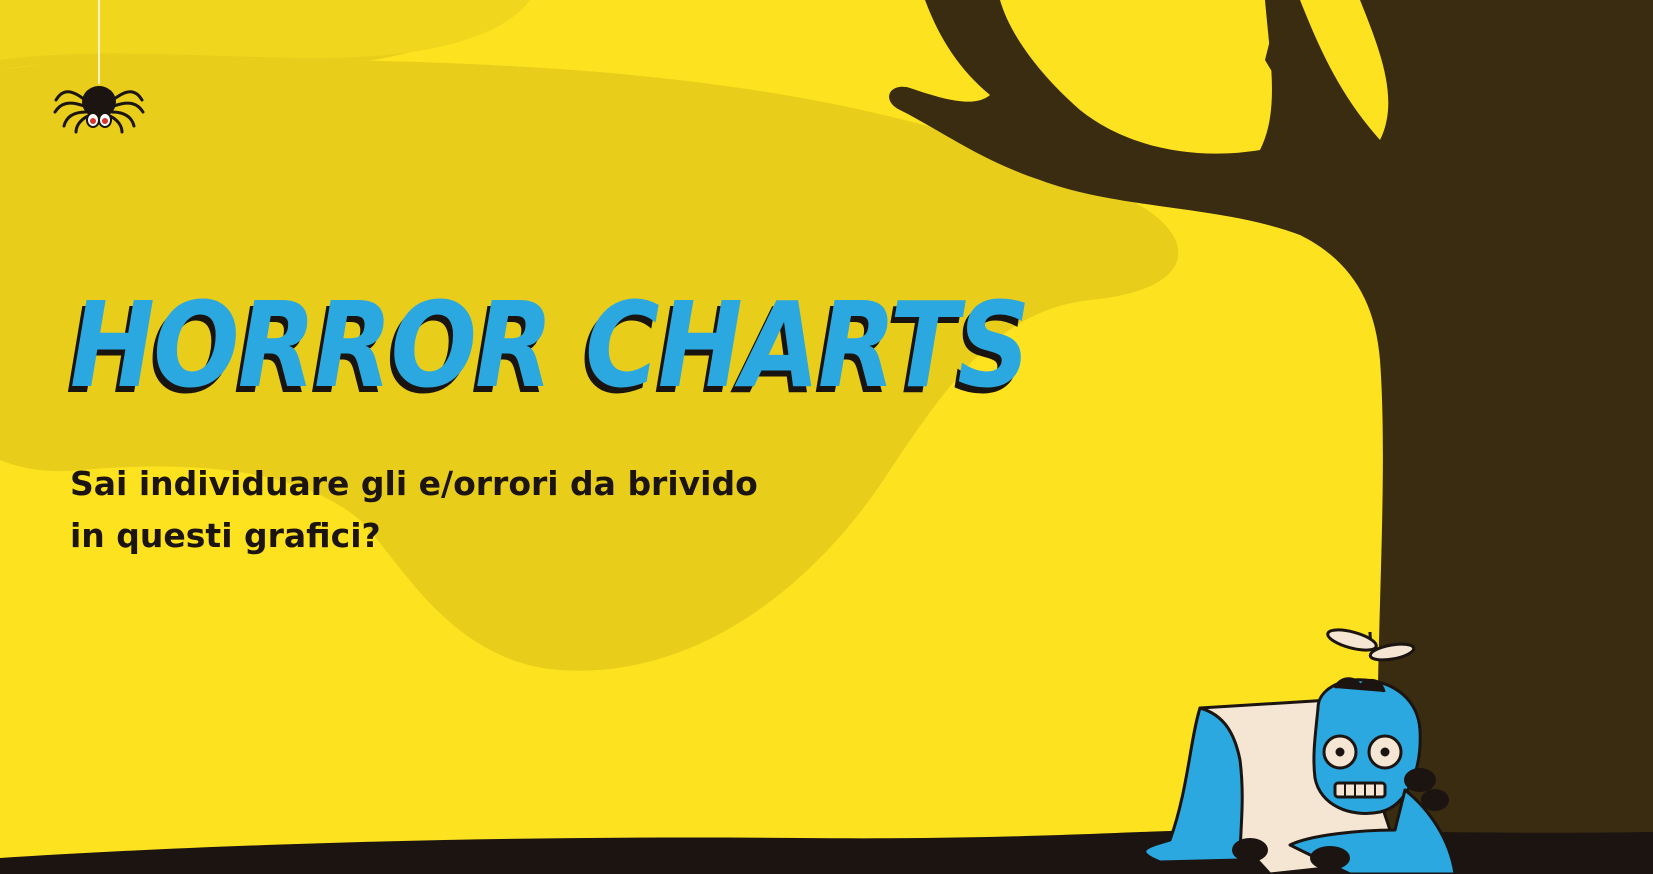  I want to click on subtitle-line-1: Sai individuare gli e/orrori da brivido, so click(414, 483).